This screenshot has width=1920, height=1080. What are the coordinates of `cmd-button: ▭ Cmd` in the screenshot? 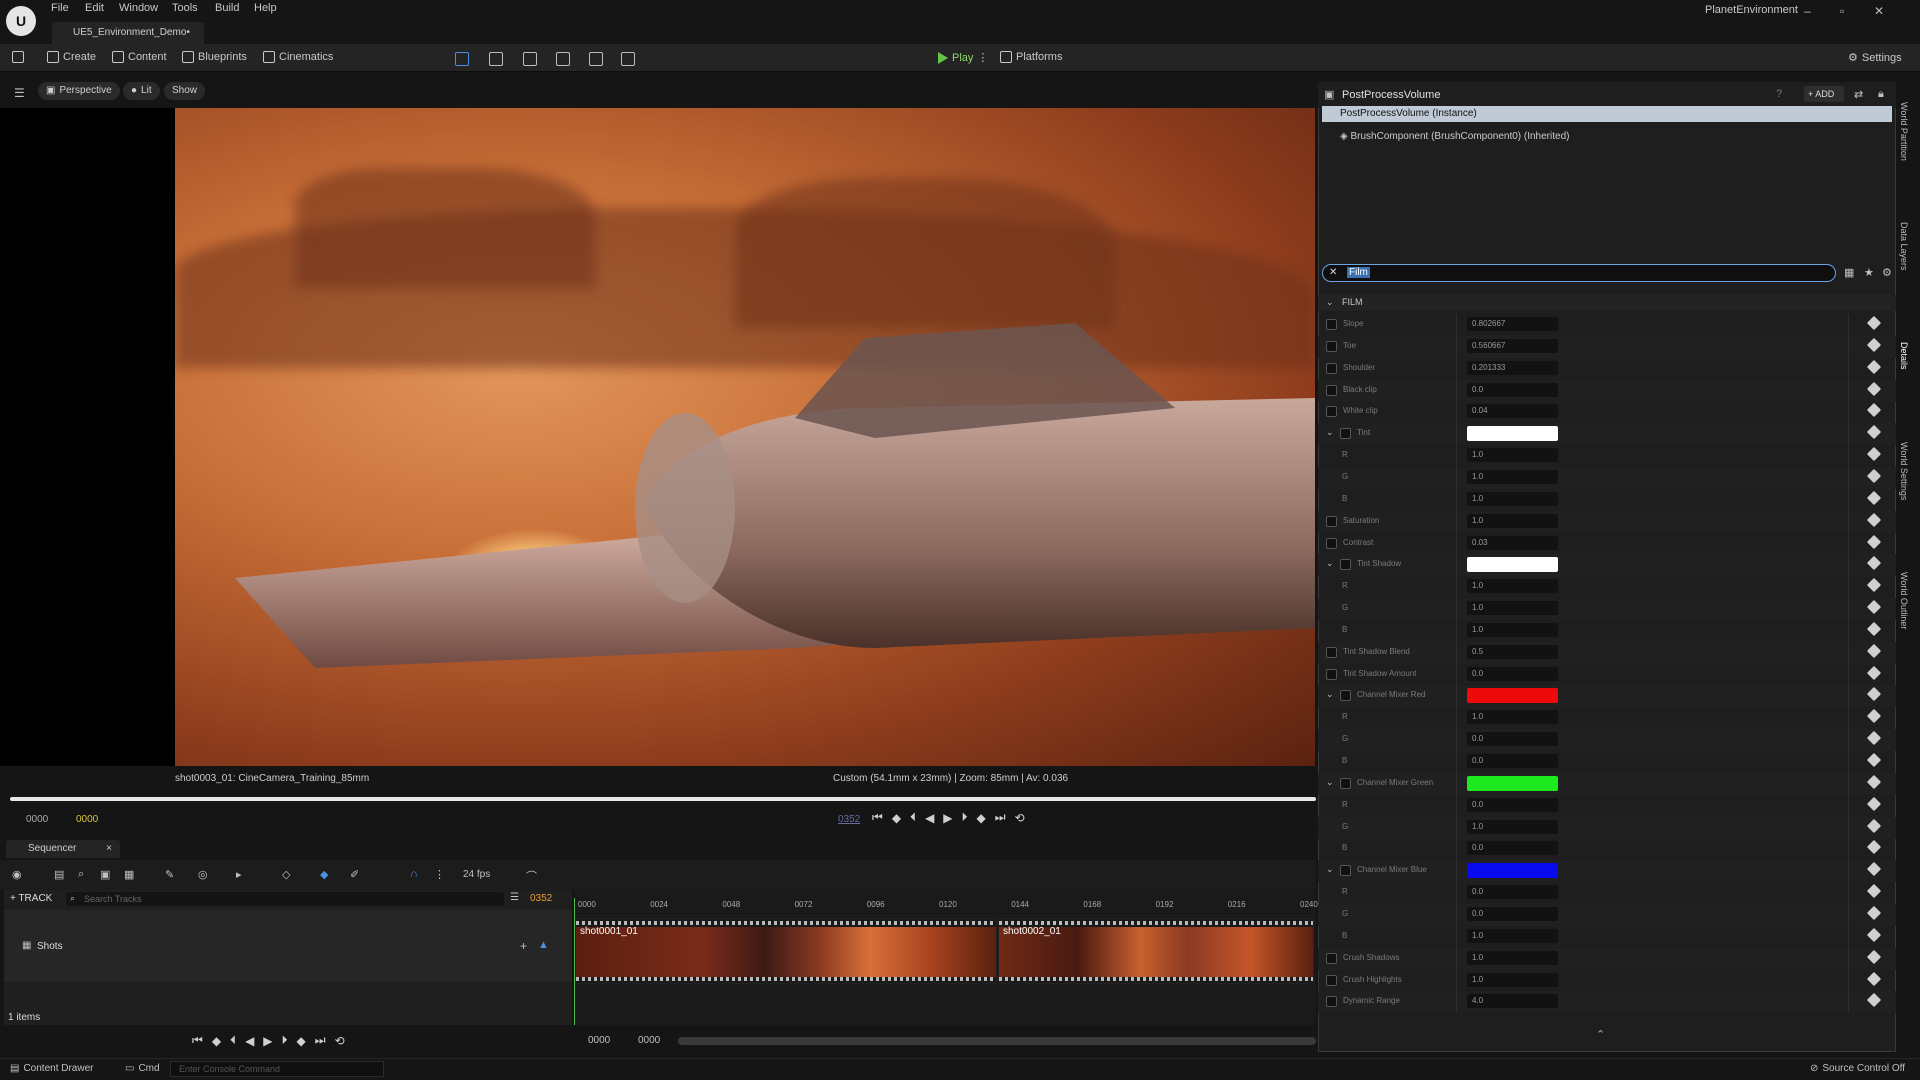 It's located at (142, 1068).